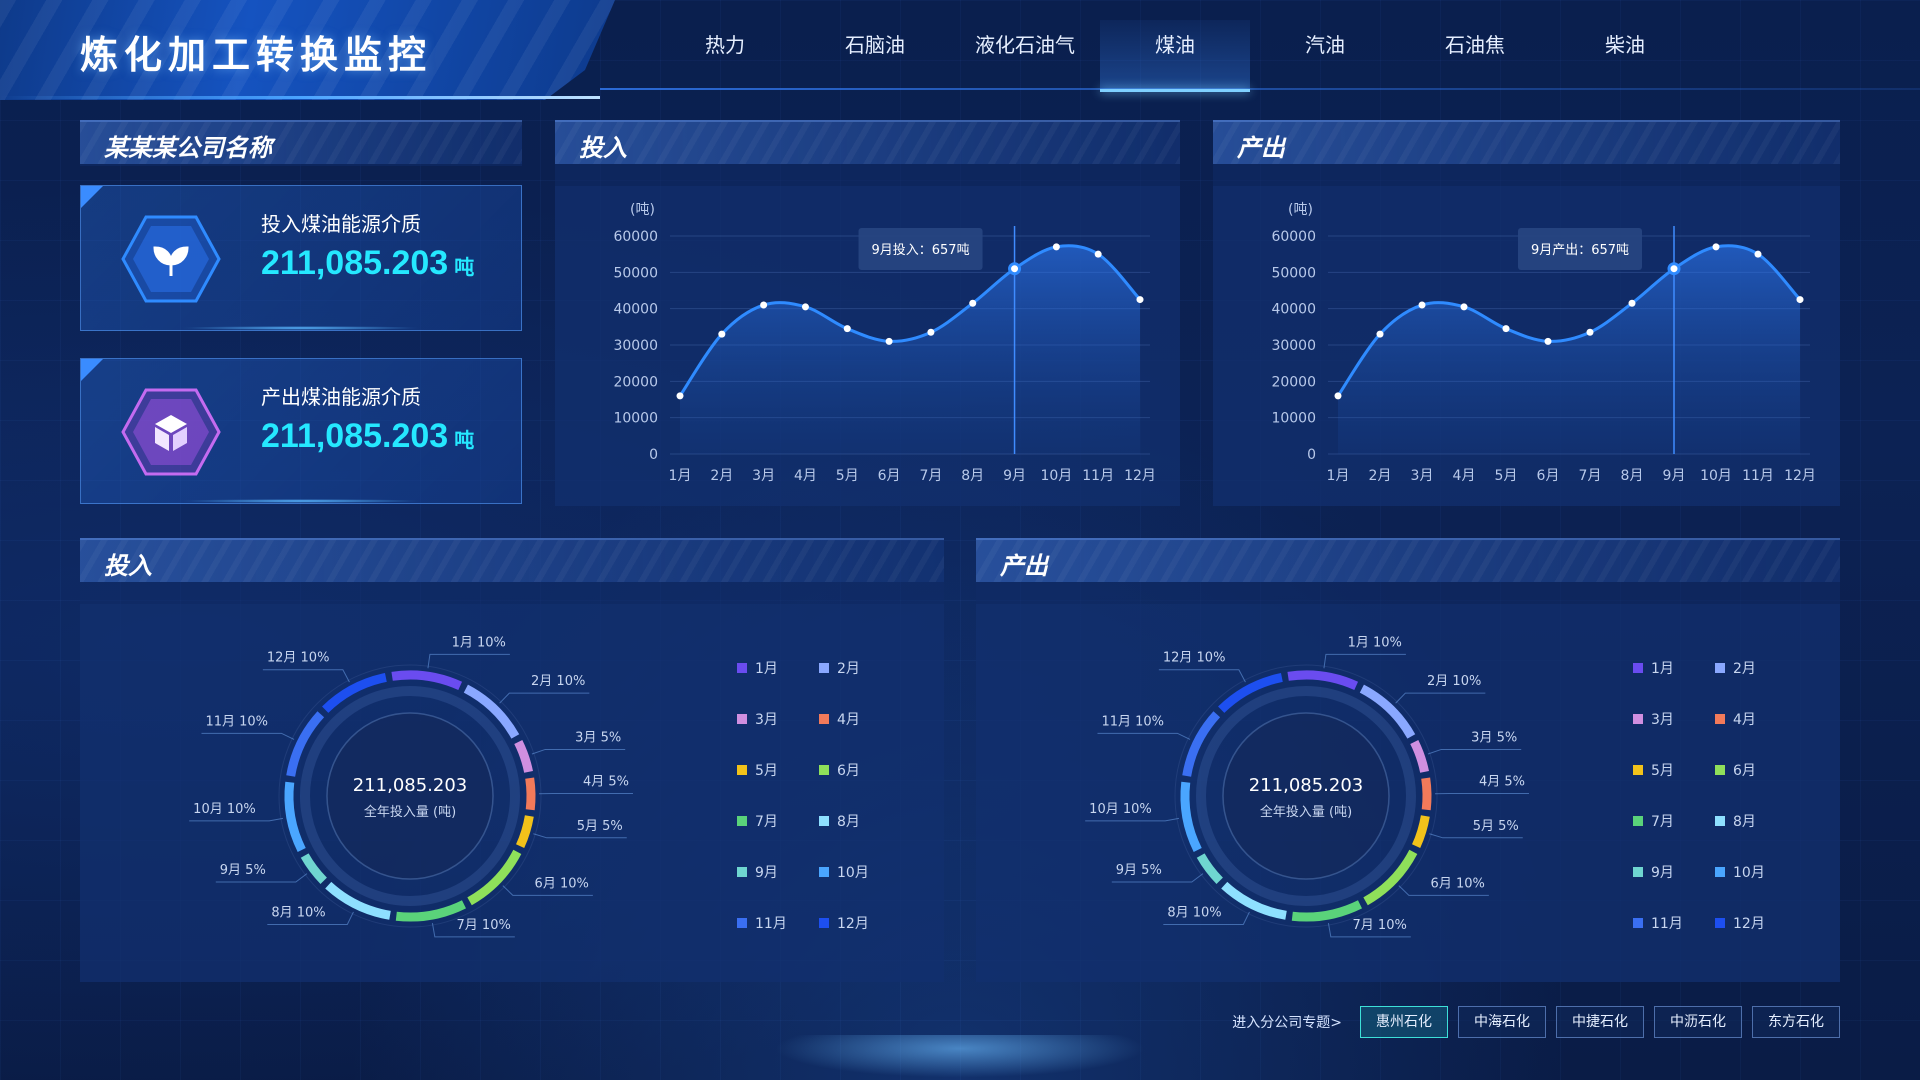 The width and height of the screenshot is (1920, 1080). I want to click on center-disc, so click(1306, 796).